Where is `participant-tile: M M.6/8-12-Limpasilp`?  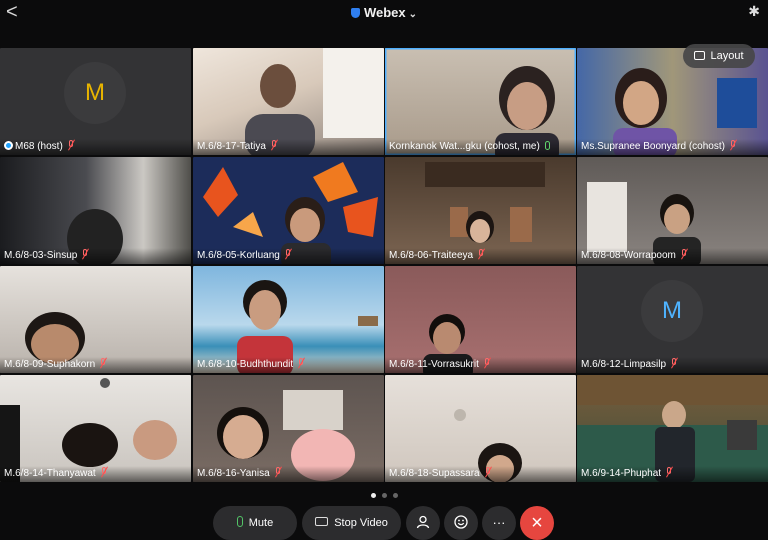
participant-tile: M M.6/8-12-Limpasilp is located at coordinates (672, 319).